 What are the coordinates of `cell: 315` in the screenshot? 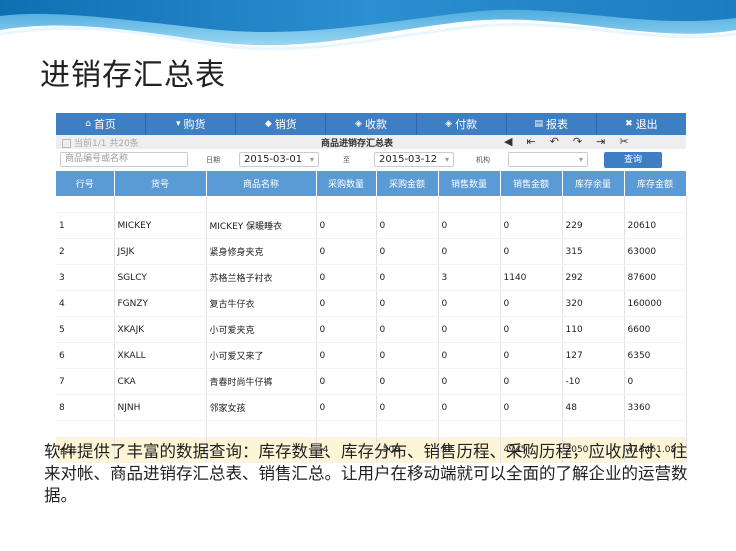 It's located at (593, 251).